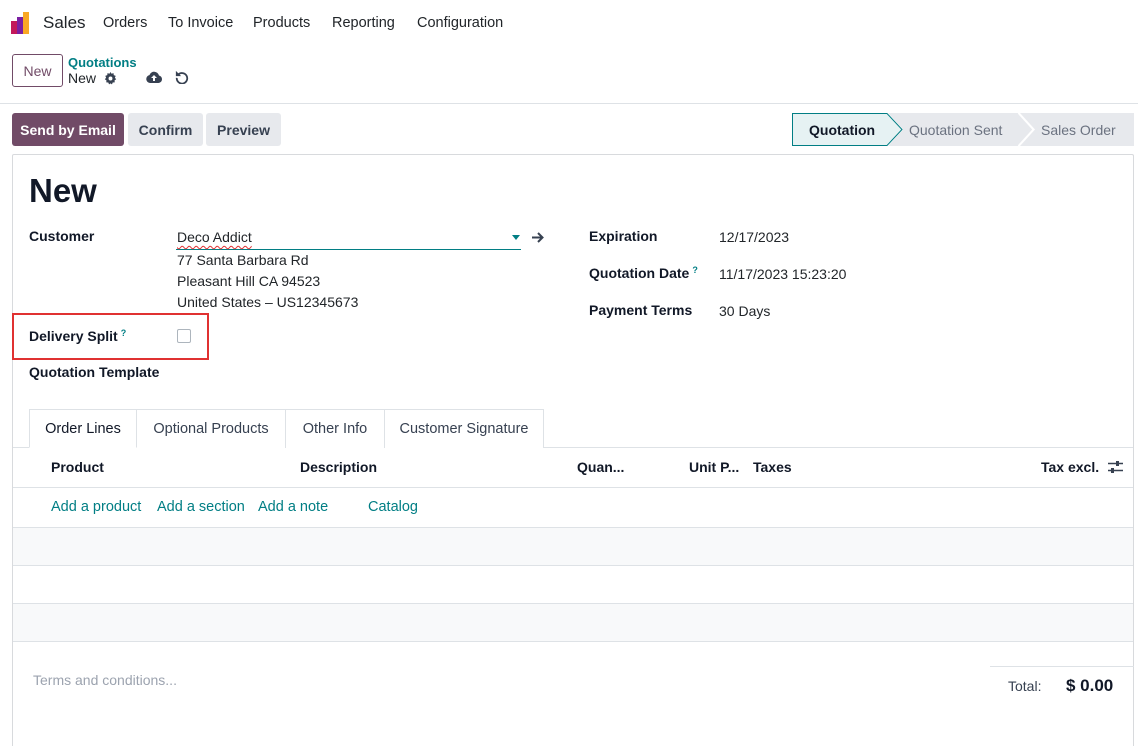 The width and height of the screenshot is (1138, 746). I want to click on preview-button: Preview, so click(243, 129).